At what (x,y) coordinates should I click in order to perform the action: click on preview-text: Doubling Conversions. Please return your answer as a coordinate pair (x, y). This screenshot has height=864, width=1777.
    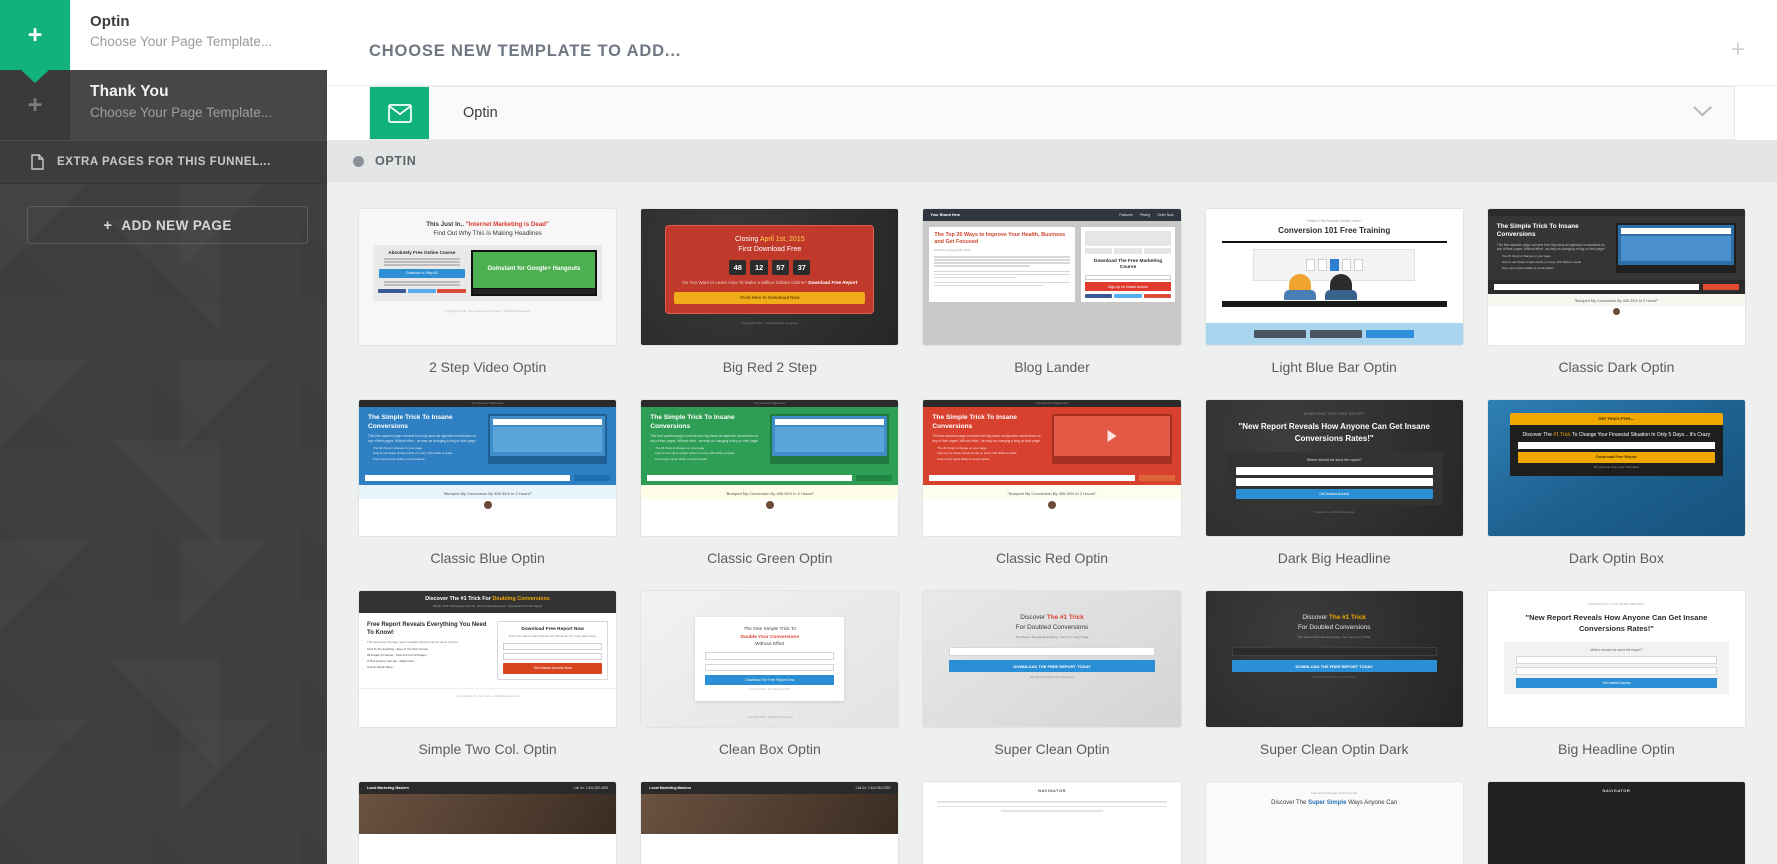
    Looking at the image, I should click on (521, 599).